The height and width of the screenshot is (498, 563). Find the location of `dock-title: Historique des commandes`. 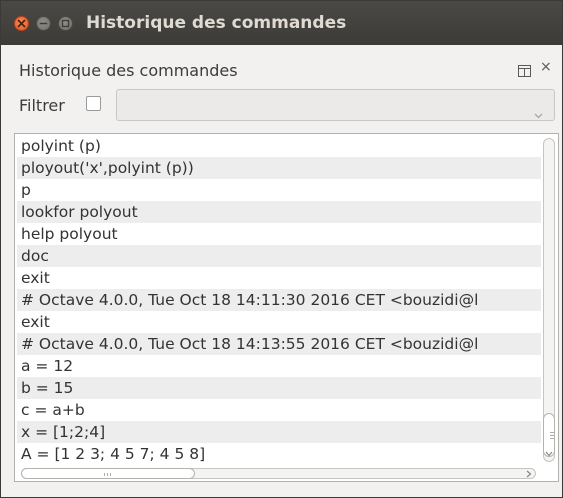

dock-title: Historique des commandes is located at coordinates (128, 70).